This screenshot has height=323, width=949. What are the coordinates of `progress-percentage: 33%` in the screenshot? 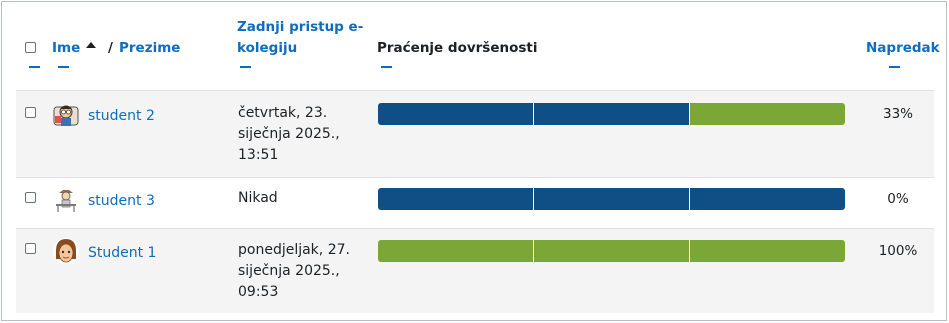 It's located at (897, 114).